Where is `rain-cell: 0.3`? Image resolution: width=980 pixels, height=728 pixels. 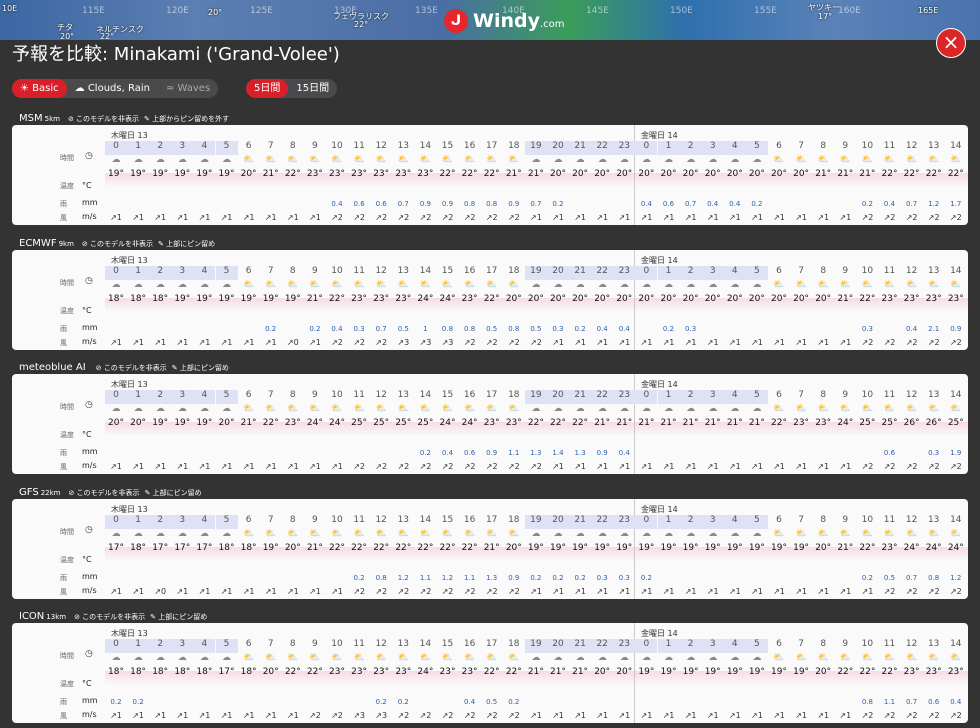 rain-cell: 0.3 is located at coordinates (359, 328).